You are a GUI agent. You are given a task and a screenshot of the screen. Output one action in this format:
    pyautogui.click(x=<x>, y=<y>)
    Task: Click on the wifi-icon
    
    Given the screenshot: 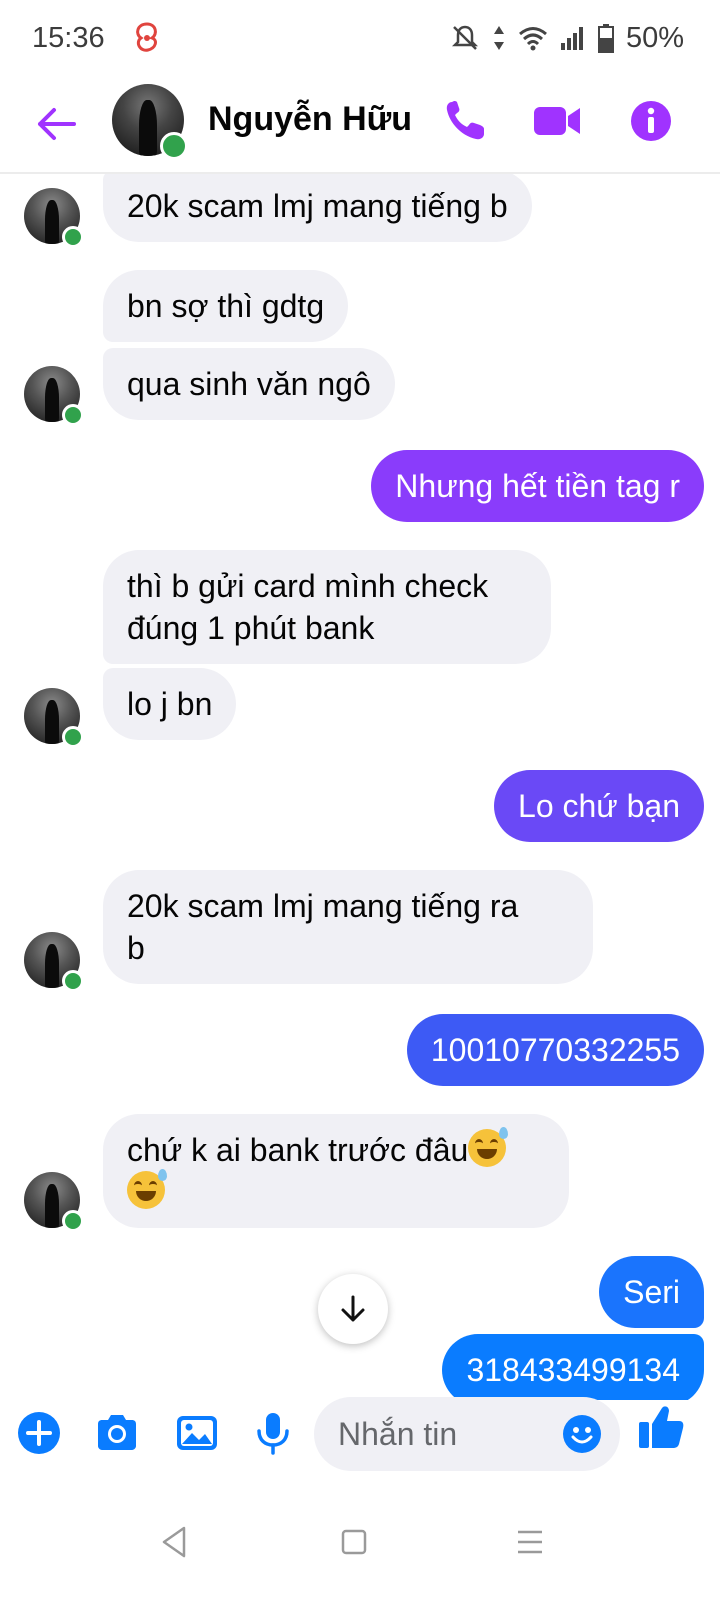 What is the action you would take?
    pyautogui.click(x=532, y=39)
    